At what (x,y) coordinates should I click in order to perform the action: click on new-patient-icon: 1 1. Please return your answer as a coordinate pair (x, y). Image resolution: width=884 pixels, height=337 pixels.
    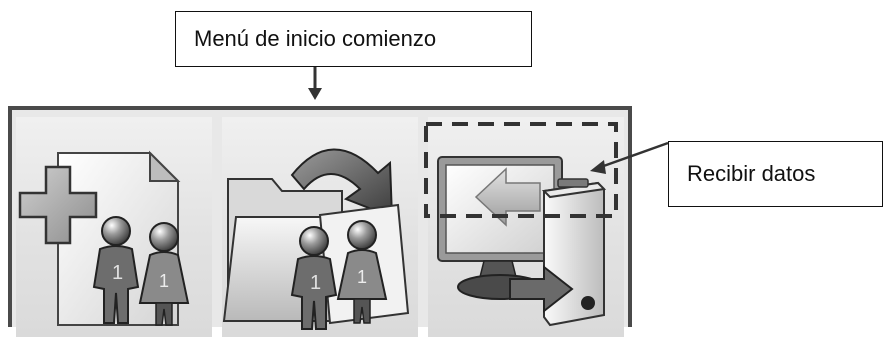
    Looking at the image, I should click on (104, 238).